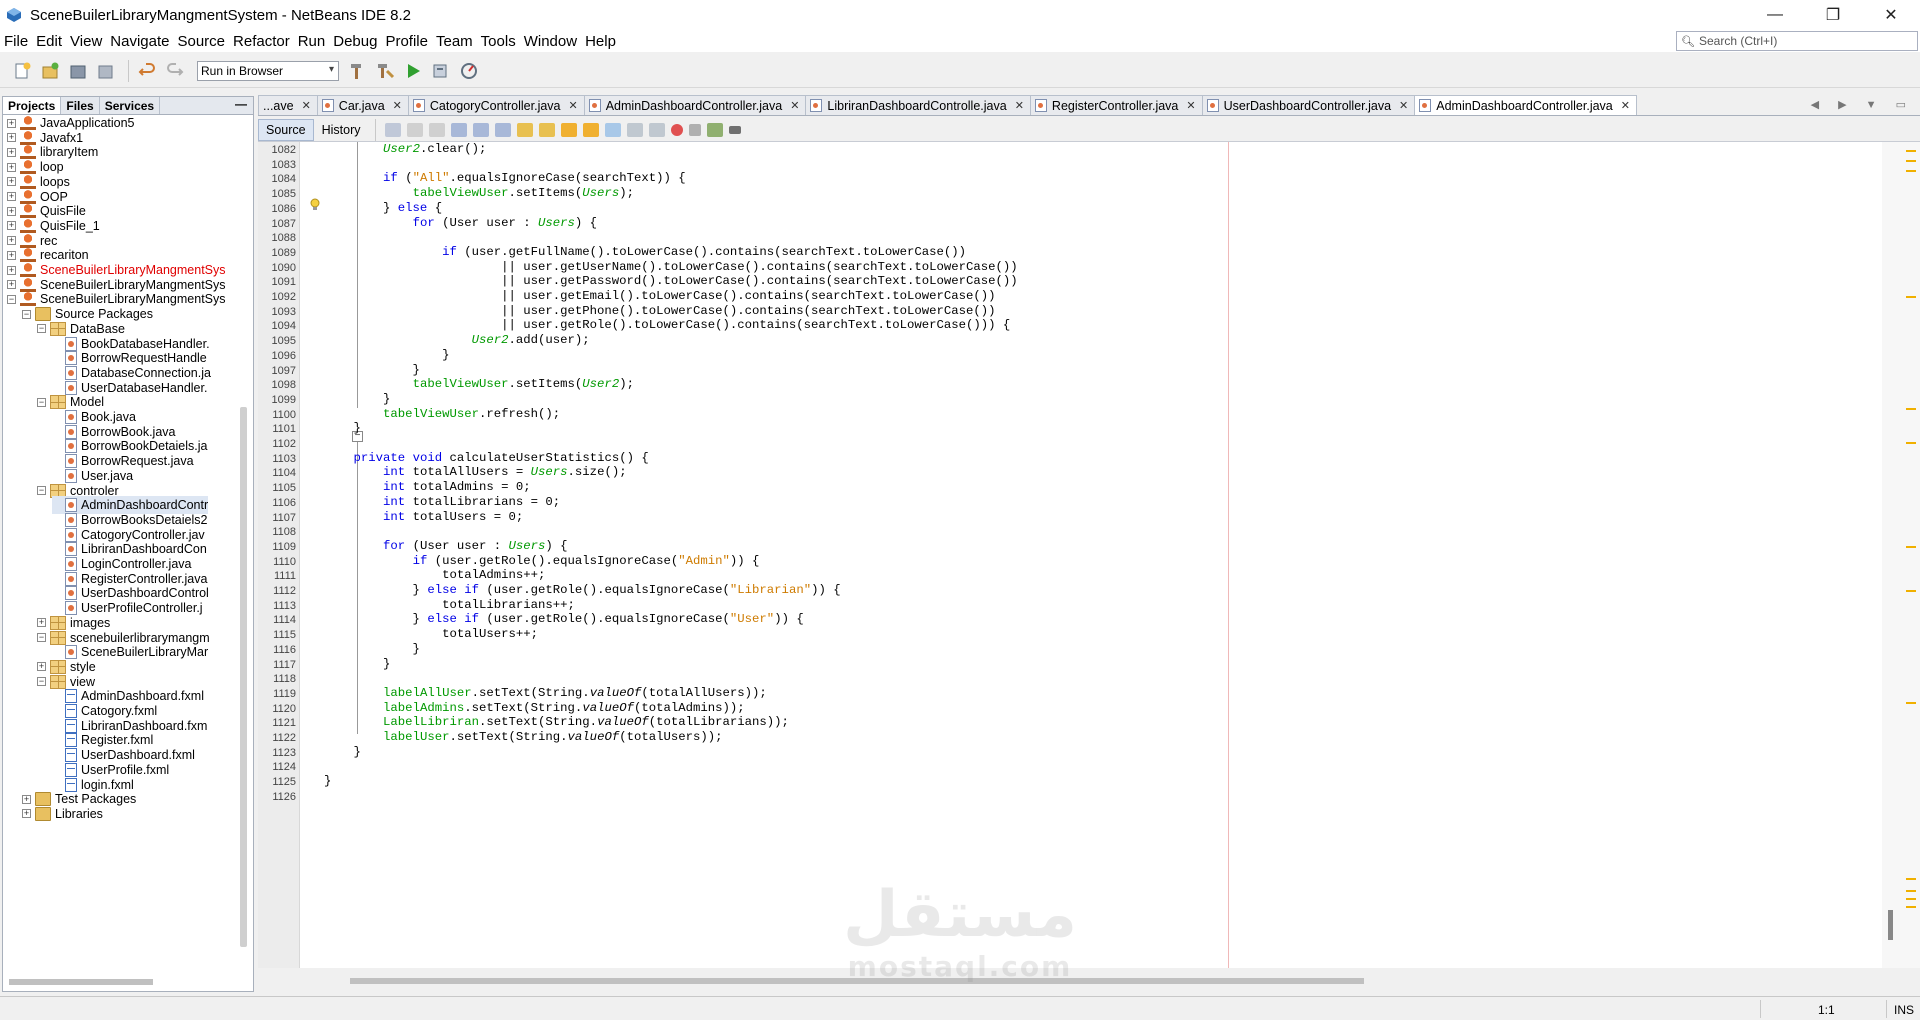 This screenshot has width=1920, height=1020. Describe the element at coordinates (414, 129) in the screenshot. I see `back-icon` at that location.